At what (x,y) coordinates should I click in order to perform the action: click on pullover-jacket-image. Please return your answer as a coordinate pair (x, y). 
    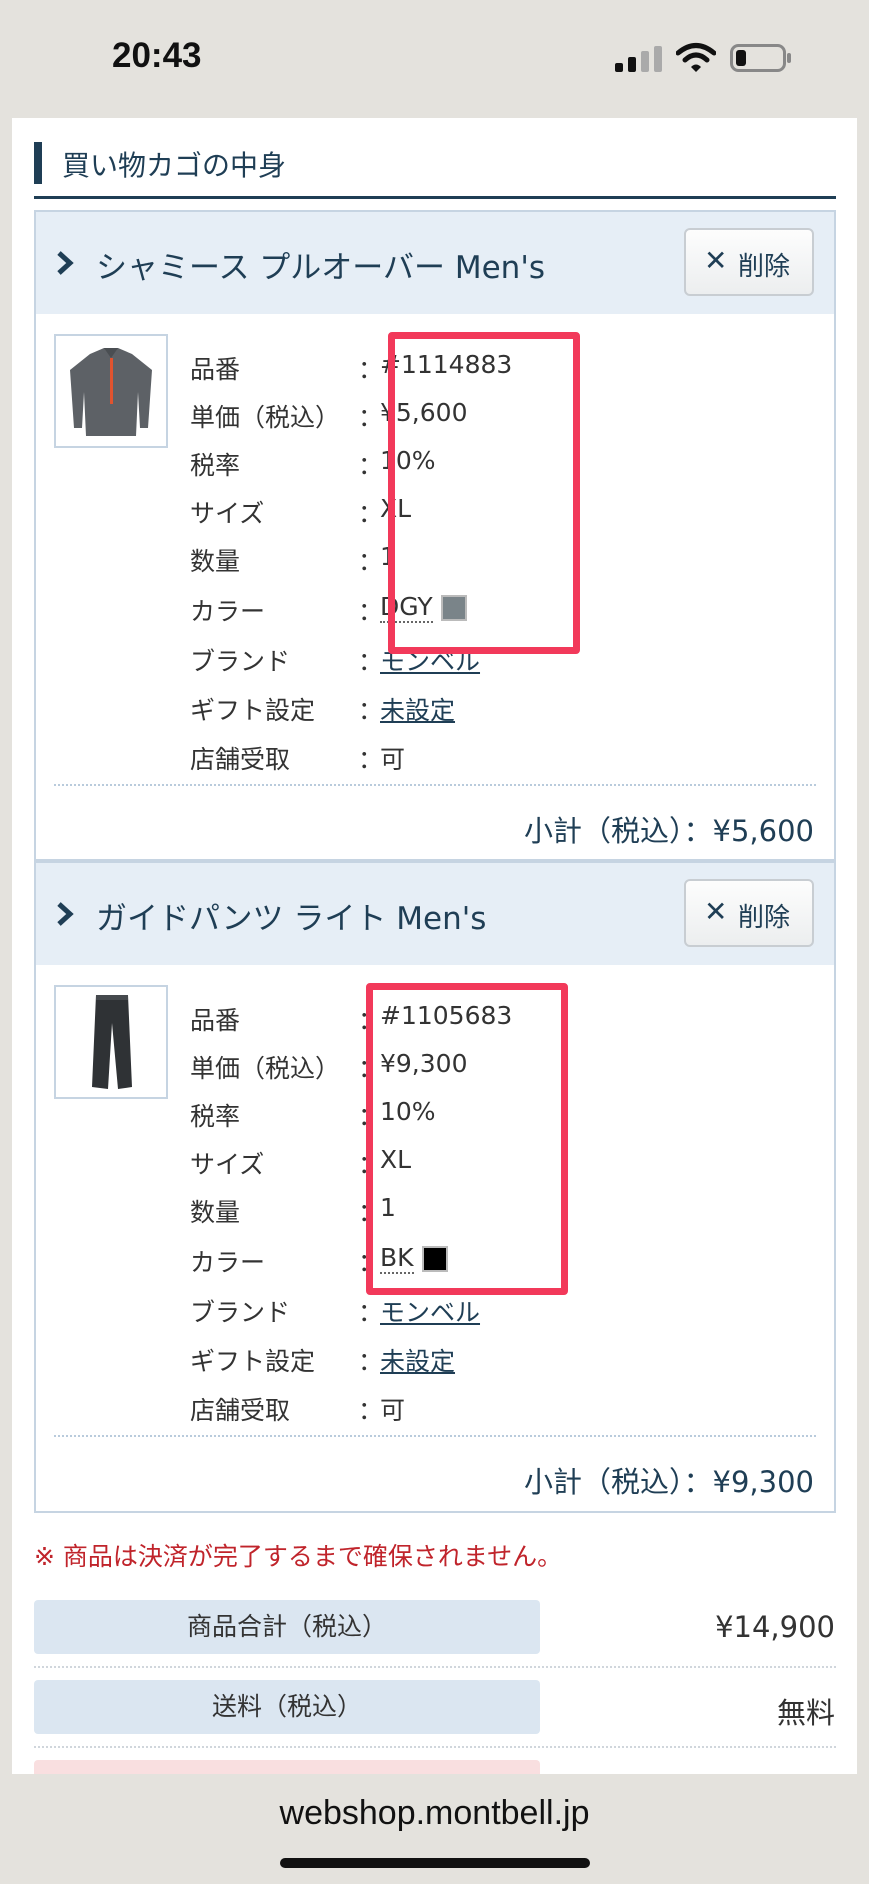
    Looking at the image, I should click on (111, 392).